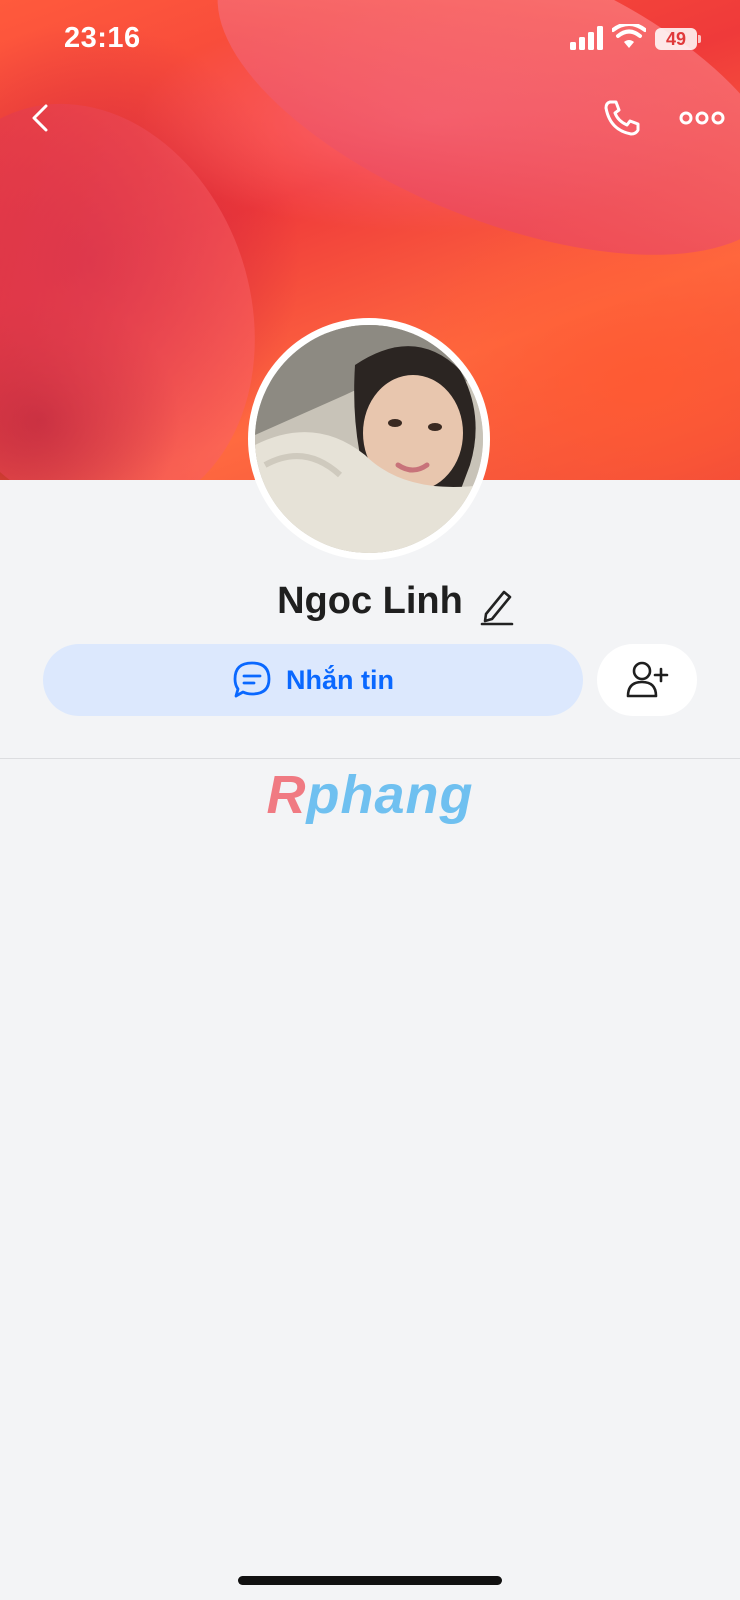 The width and height of the screenshot is (740, 1600). I want to click on watermark-letter: R, so click(286, 795).